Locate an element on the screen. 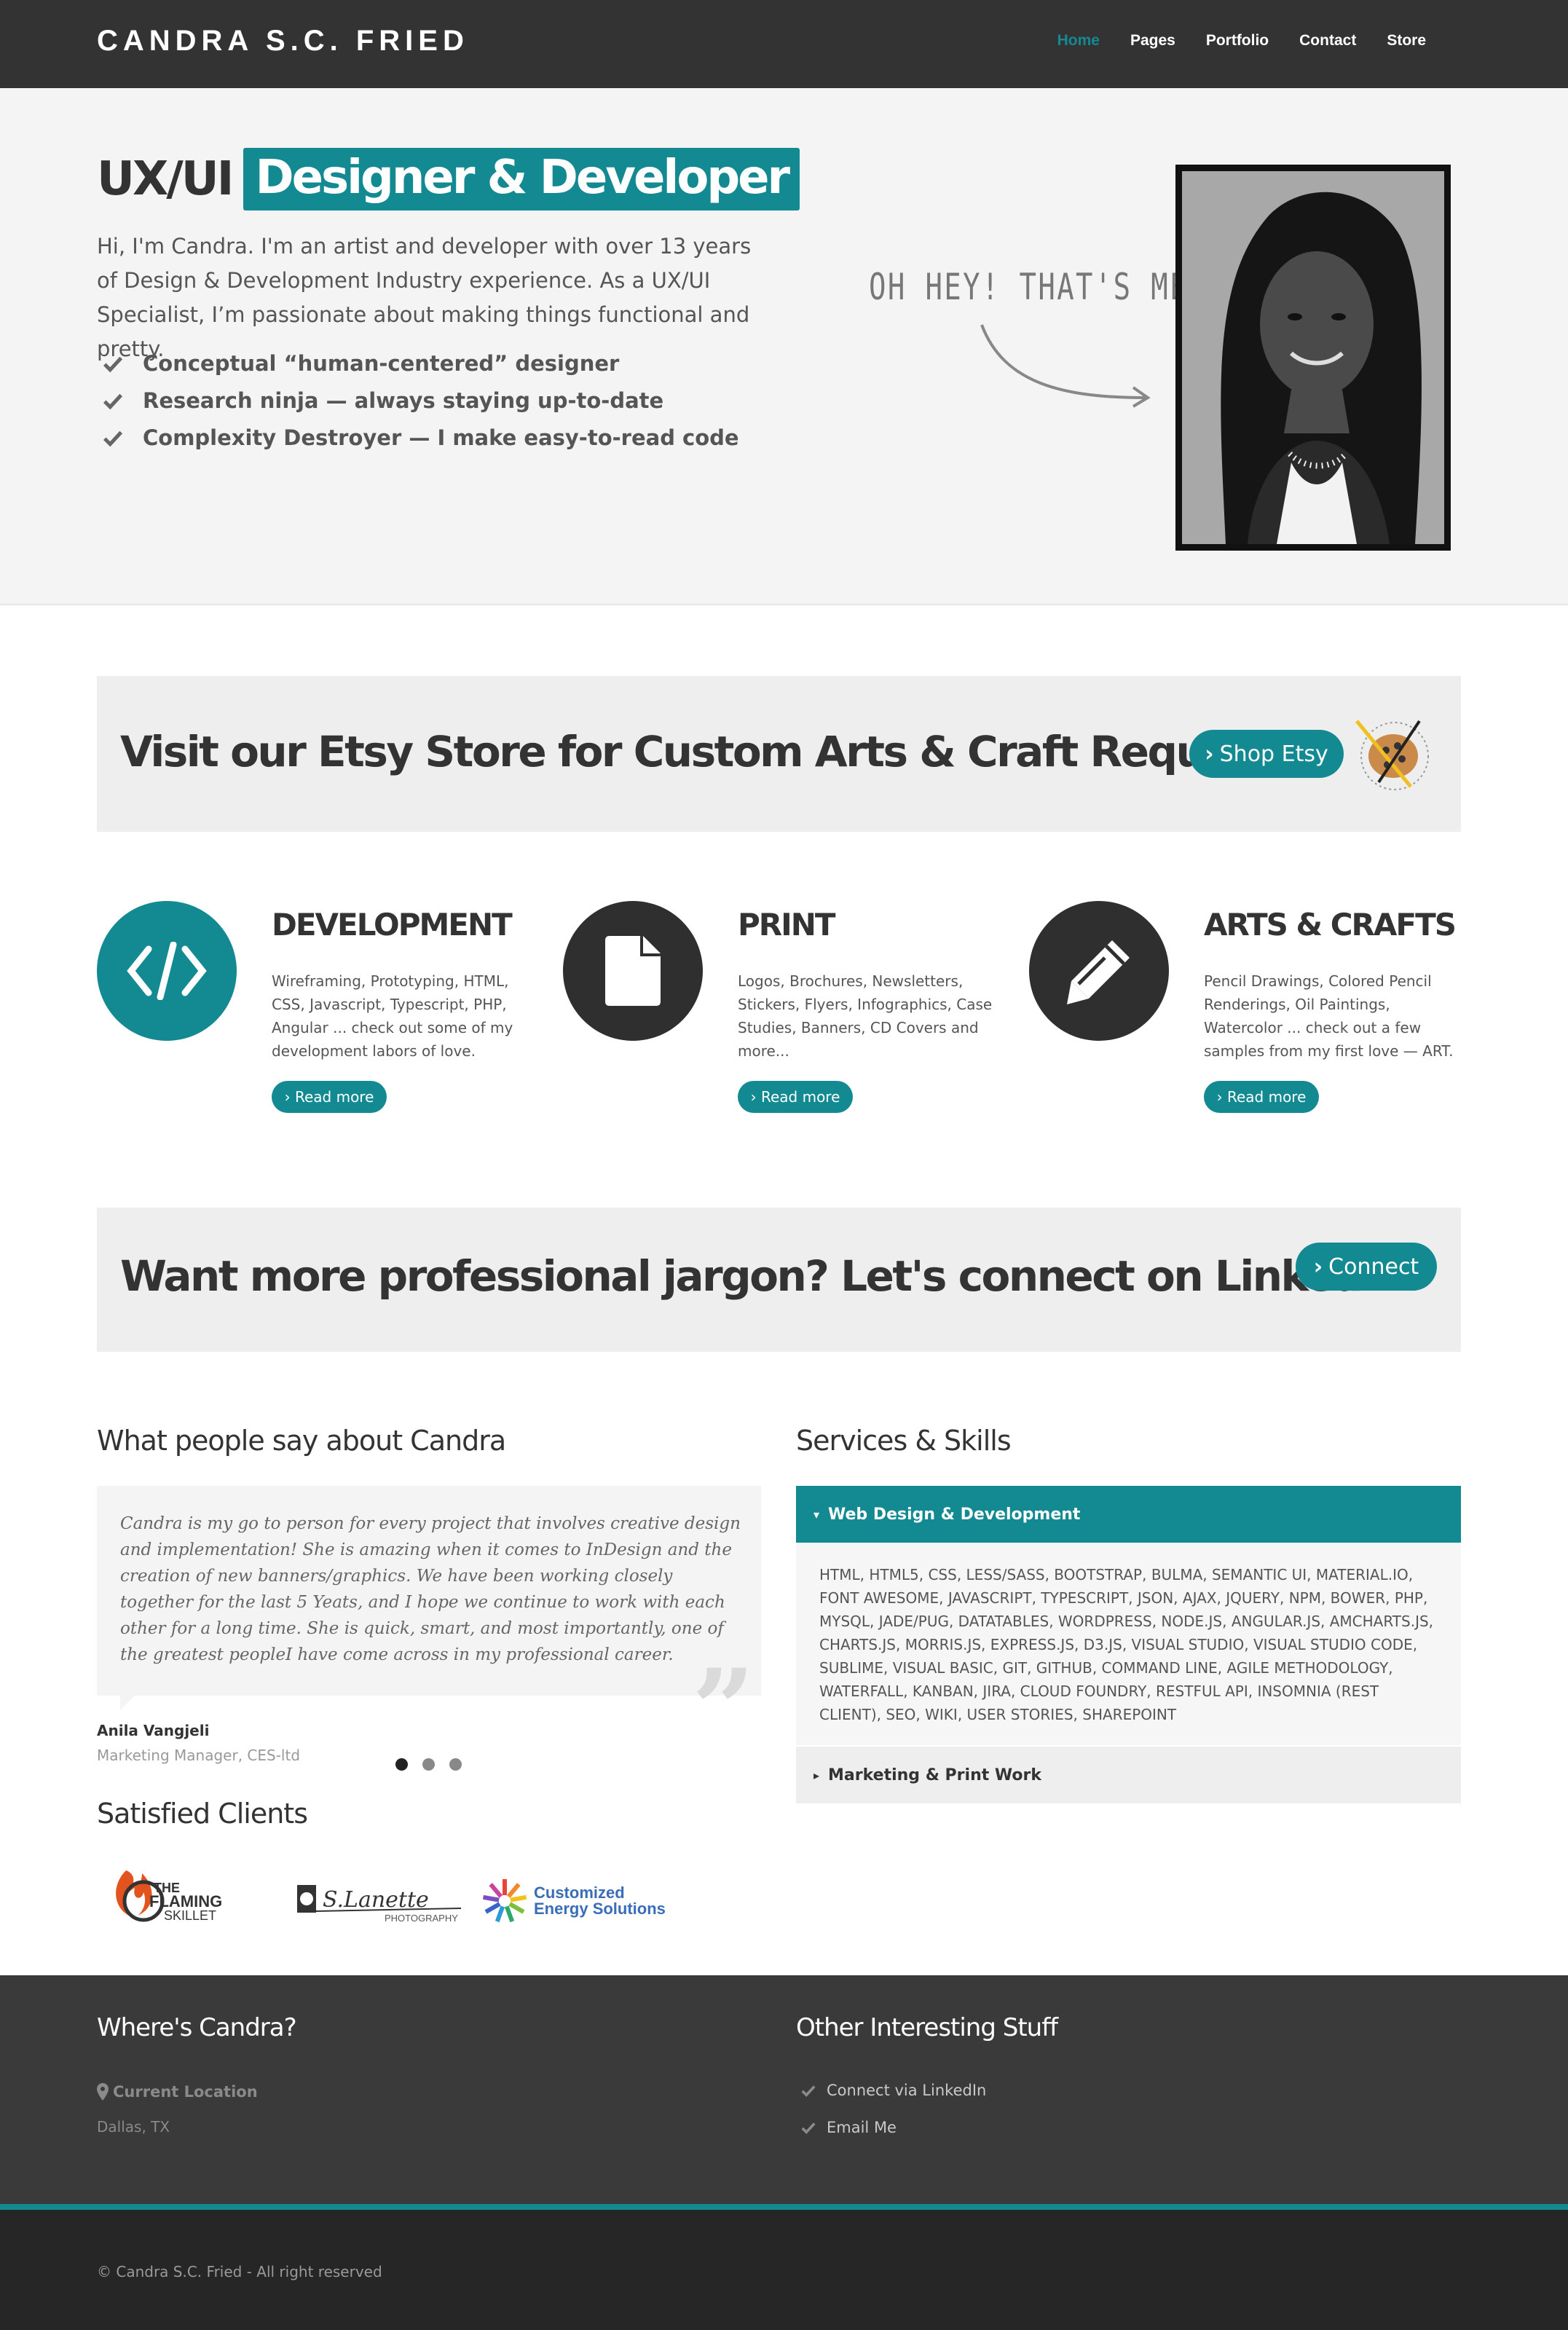 This screenshot has width=1568, height=2330. portrait-illustration is located at coordinates (1313, 357).